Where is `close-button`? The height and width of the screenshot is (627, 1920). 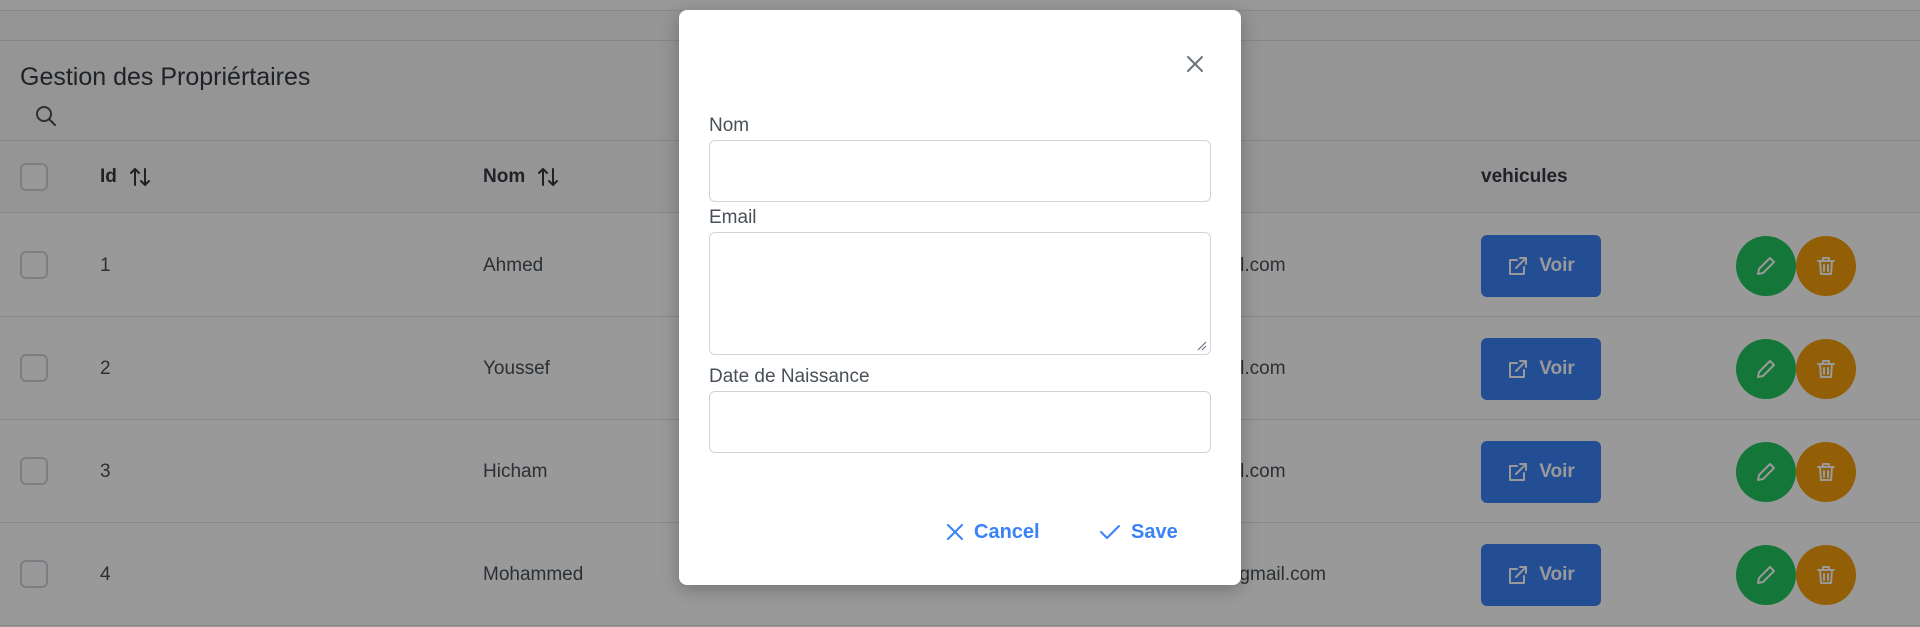 close-button is located at coordinates (1195, 64).